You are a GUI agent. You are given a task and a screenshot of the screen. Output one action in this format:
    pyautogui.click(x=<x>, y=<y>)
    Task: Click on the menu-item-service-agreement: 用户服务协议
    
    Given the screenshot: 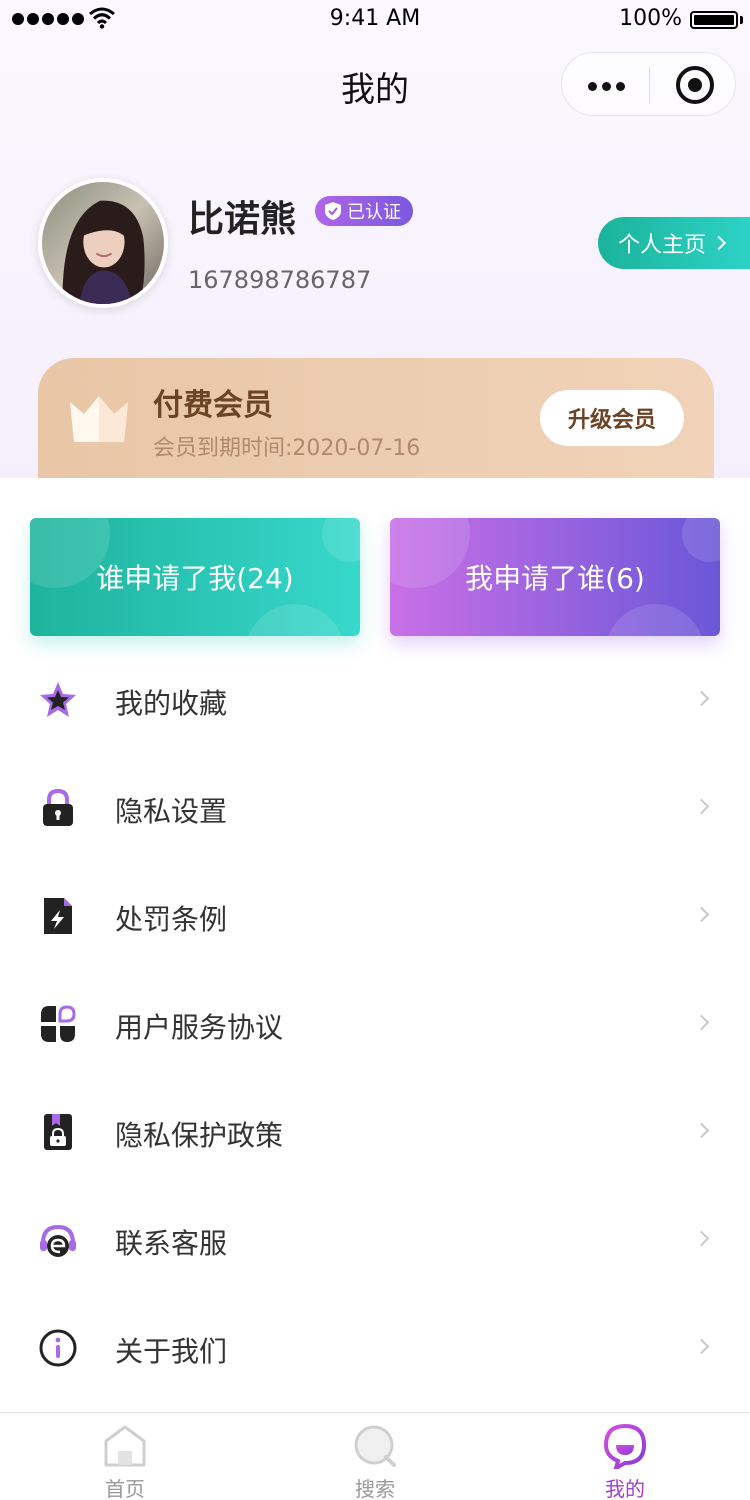 What is the action you would take?
    pyautogui.click(x=375, y=1024)
    